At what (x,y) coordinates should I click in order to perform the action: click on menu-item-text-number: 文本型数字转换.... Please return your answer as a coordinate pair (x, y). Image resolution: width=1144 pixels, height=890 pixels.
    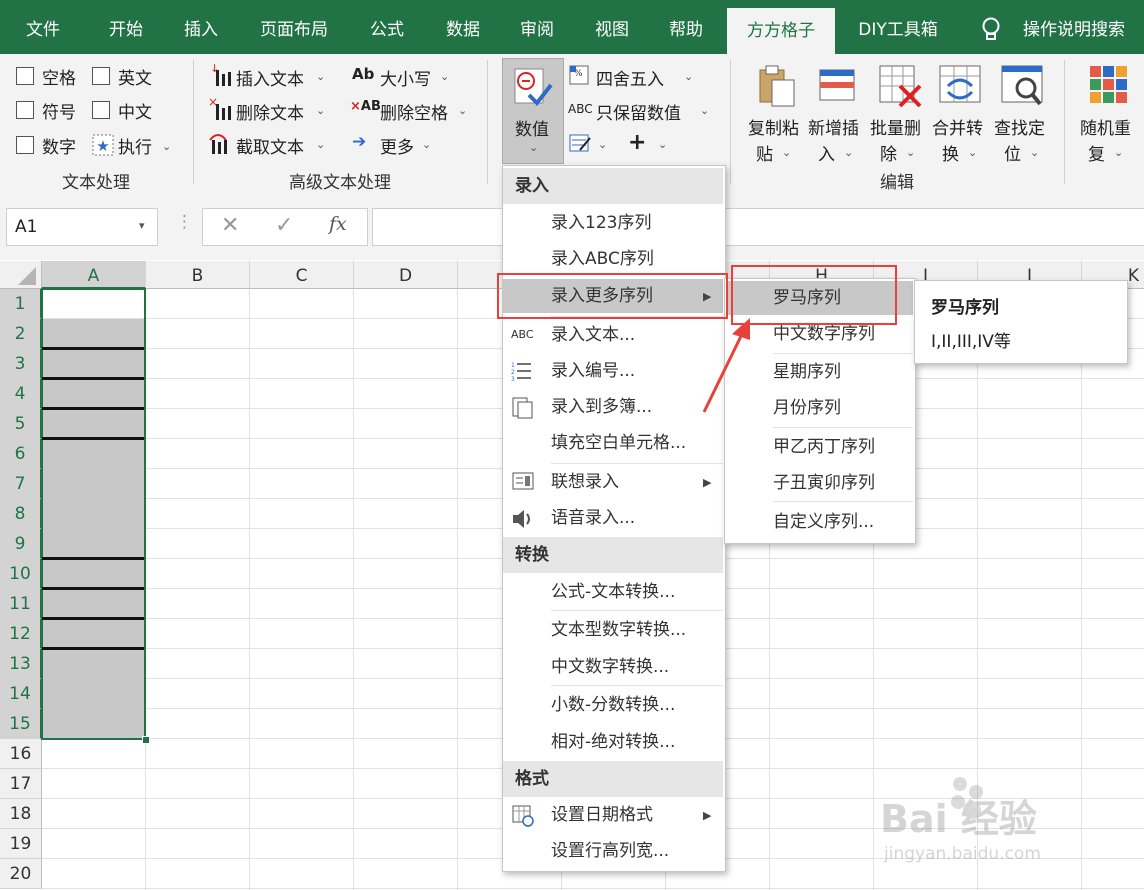
    Looking at the image, I should click on (613, 630).